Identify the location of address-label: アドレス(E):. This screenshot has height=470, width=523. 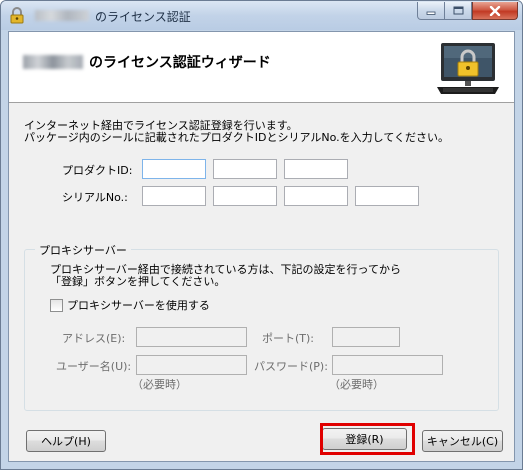
(94, 338).